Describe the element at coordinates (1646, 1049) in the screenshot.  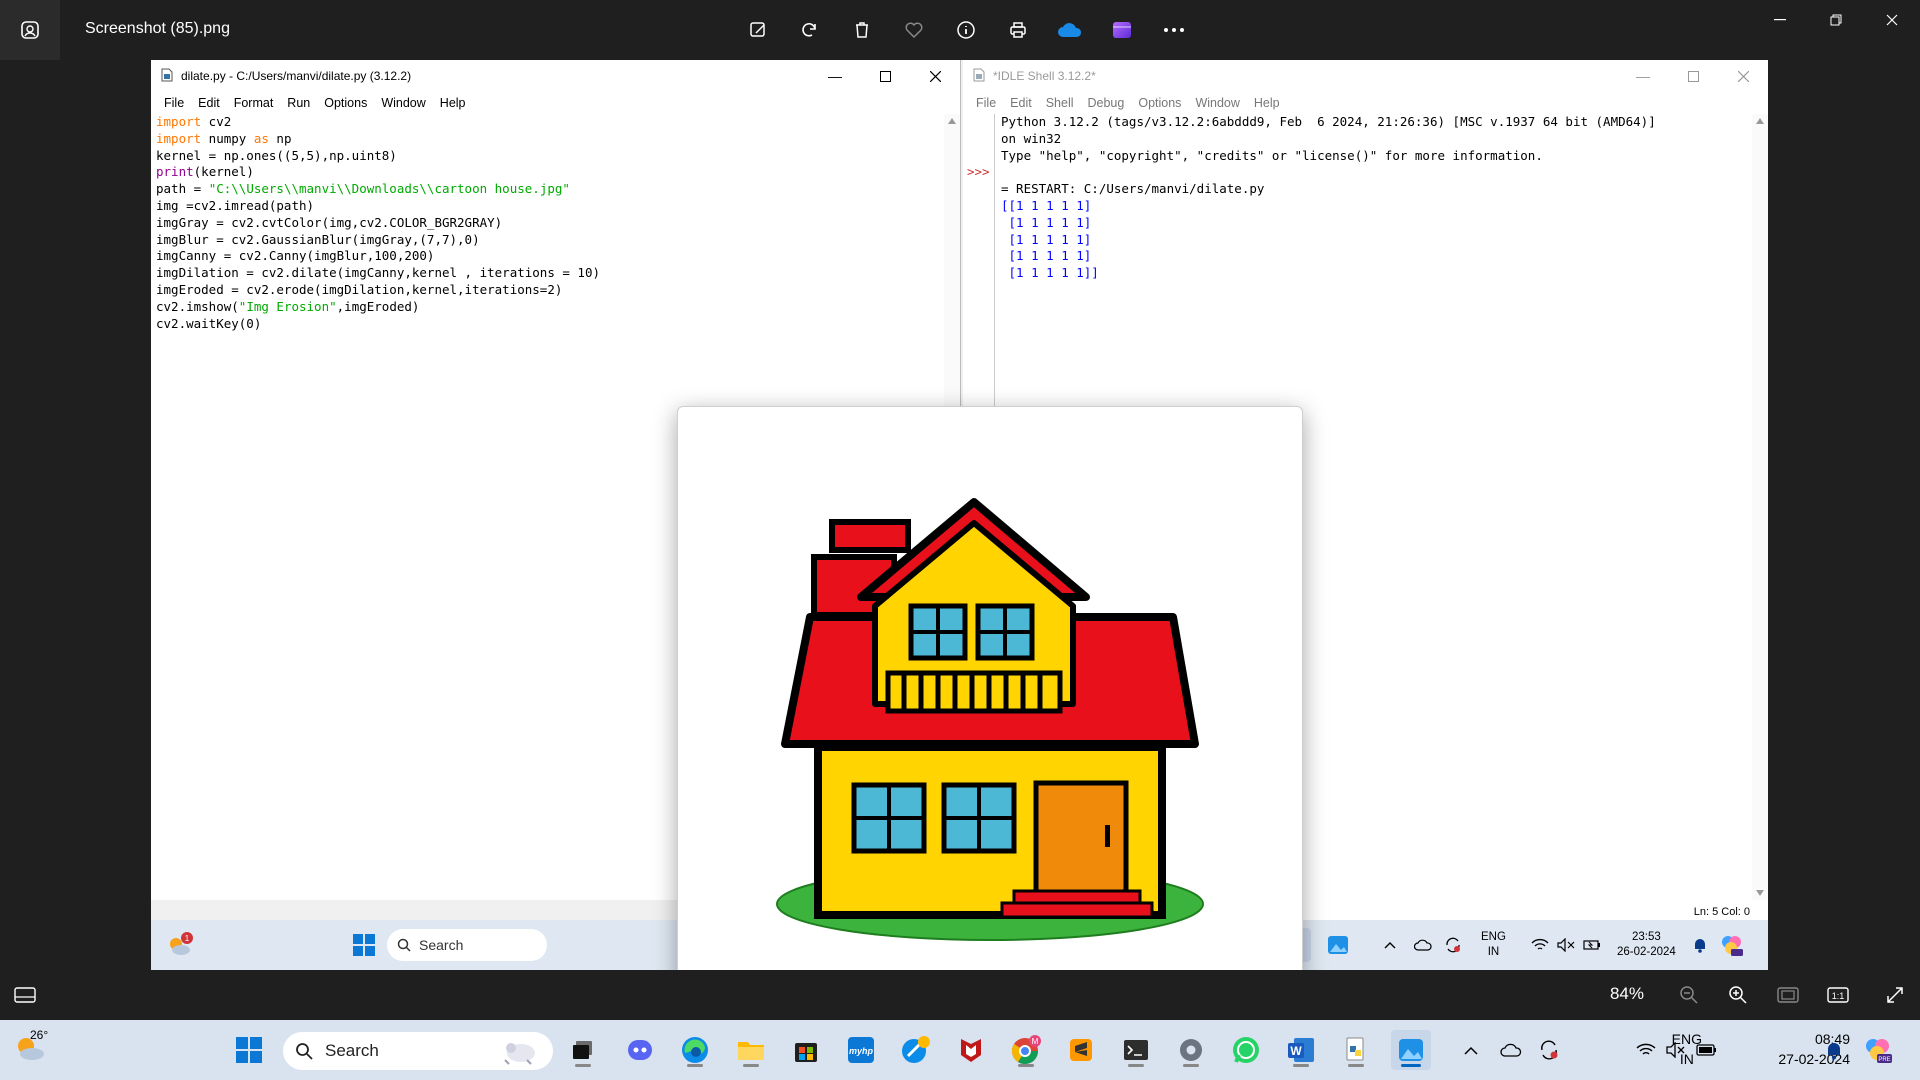
I see `wifi-icon` at that location.